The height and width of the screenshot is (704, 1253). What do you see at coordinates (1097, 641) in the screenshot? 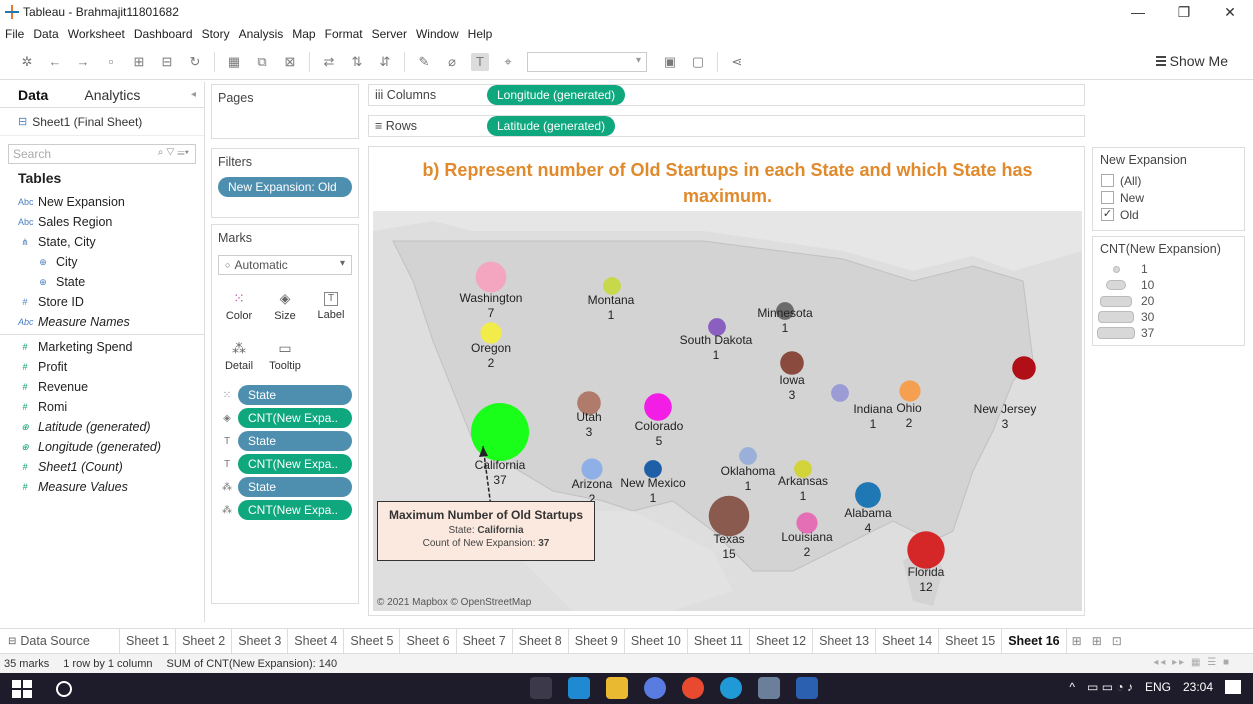
I see `new-dashboard-tab-icon: ⊞` at bounding box center [1097, 641].